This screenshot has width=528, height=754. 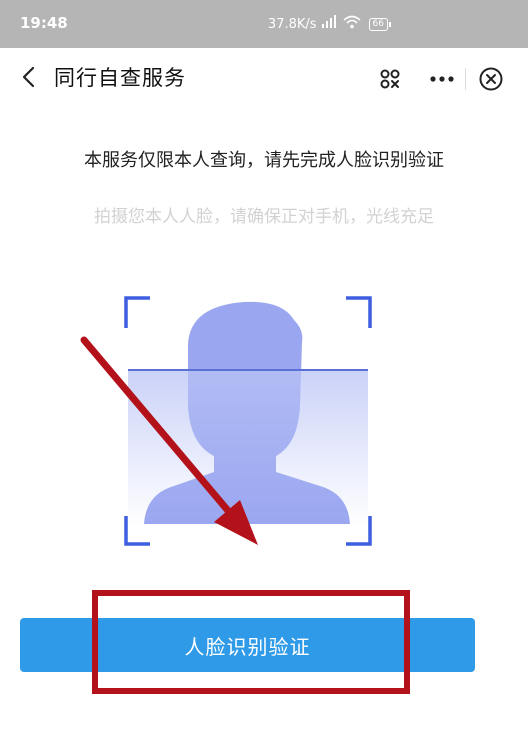 I want to click on wifi-icon, so click(x=352, y=24).